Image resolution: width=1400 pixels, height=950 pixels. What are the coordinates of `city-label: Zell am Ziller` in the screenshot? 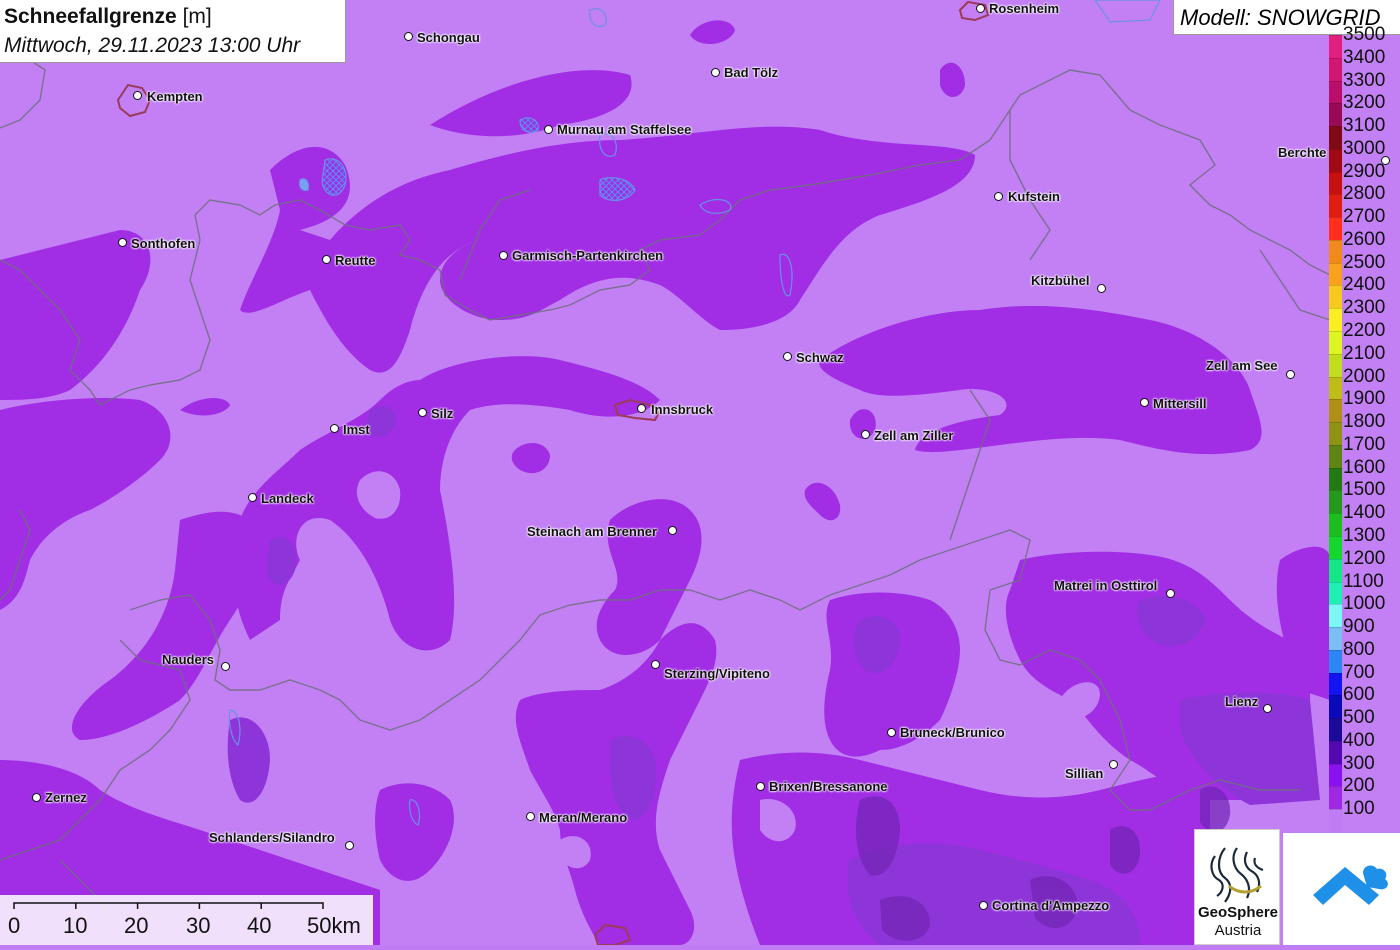 It's located at (914, 435).